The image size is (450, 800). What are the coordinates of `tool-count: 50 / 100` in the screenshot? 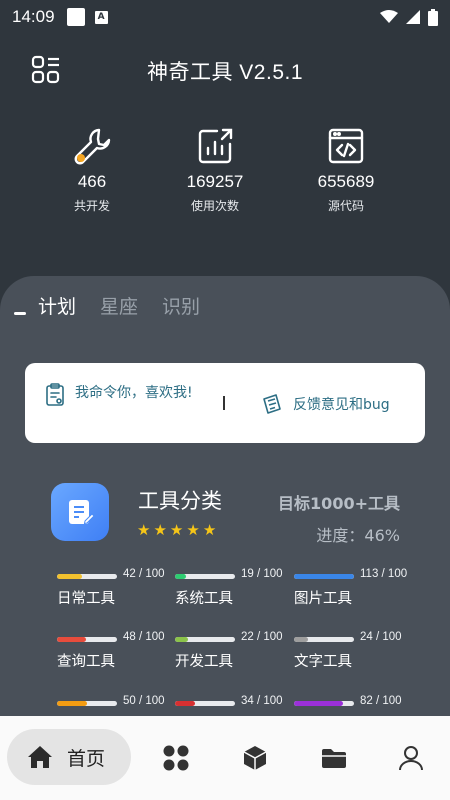 It's located at (144, 701).